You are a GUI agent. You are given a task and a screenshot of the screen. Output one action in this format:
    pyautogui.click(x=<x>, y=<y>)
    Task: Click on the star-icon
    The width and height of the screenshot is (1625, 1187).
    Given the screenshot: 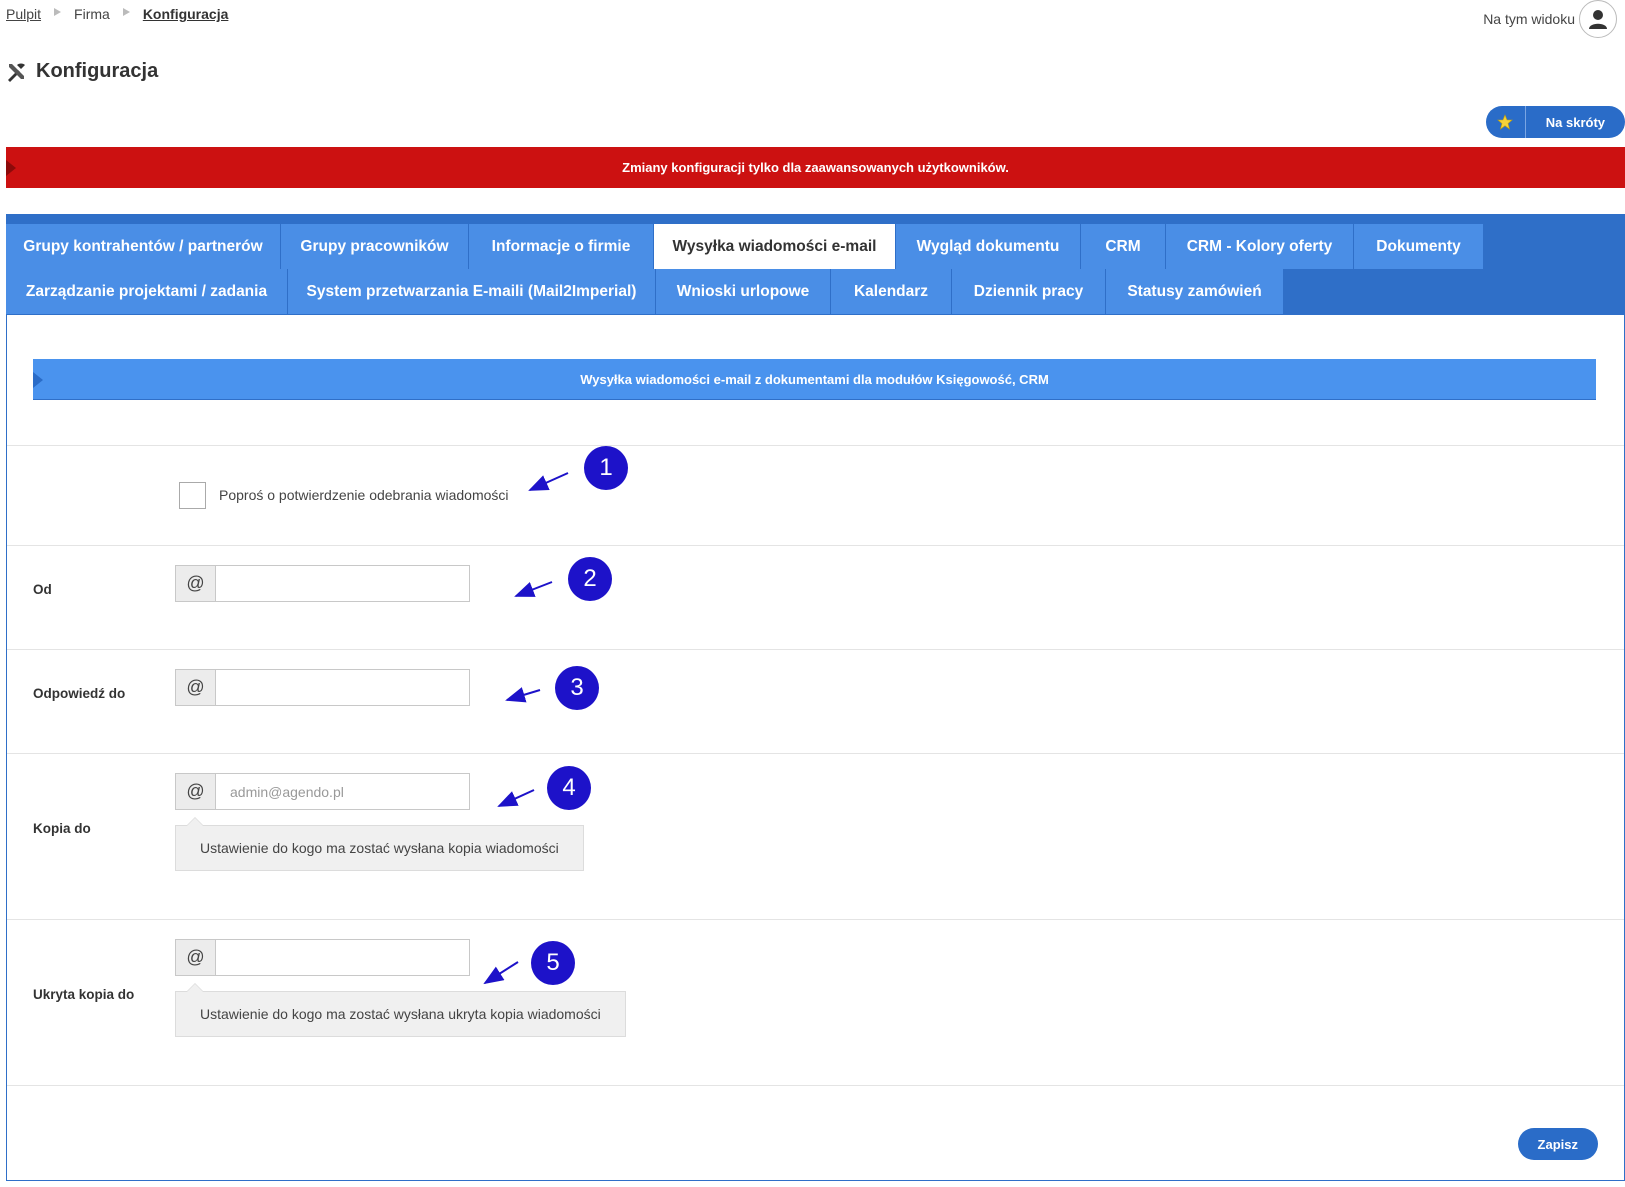 What is the action you would take?
    pyautogui.click(x=1506, y=122)
    